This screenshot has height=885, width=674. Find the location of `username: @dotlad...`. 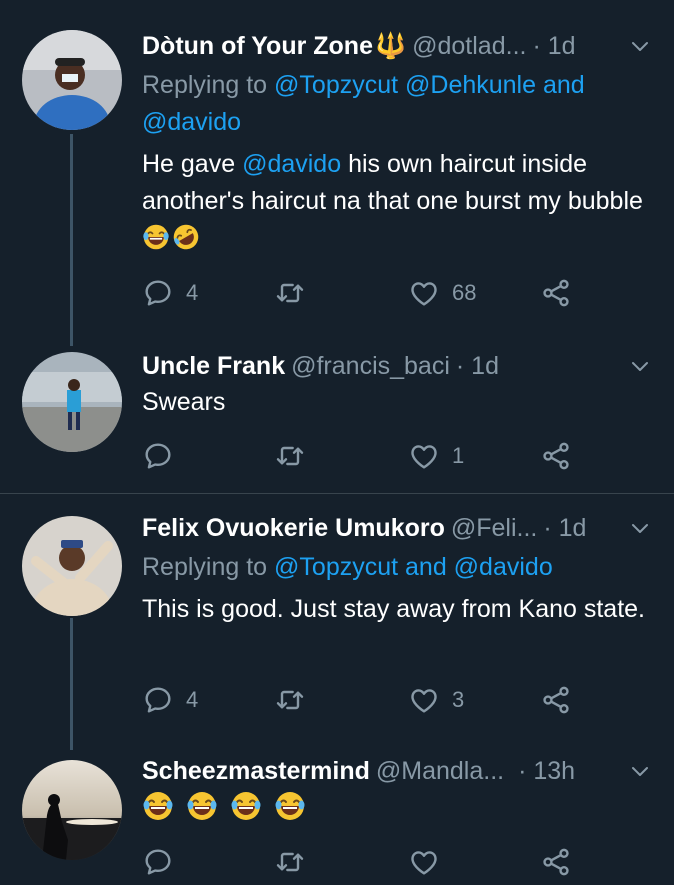

username: @dotlad... is located at coordinates (469, 46).